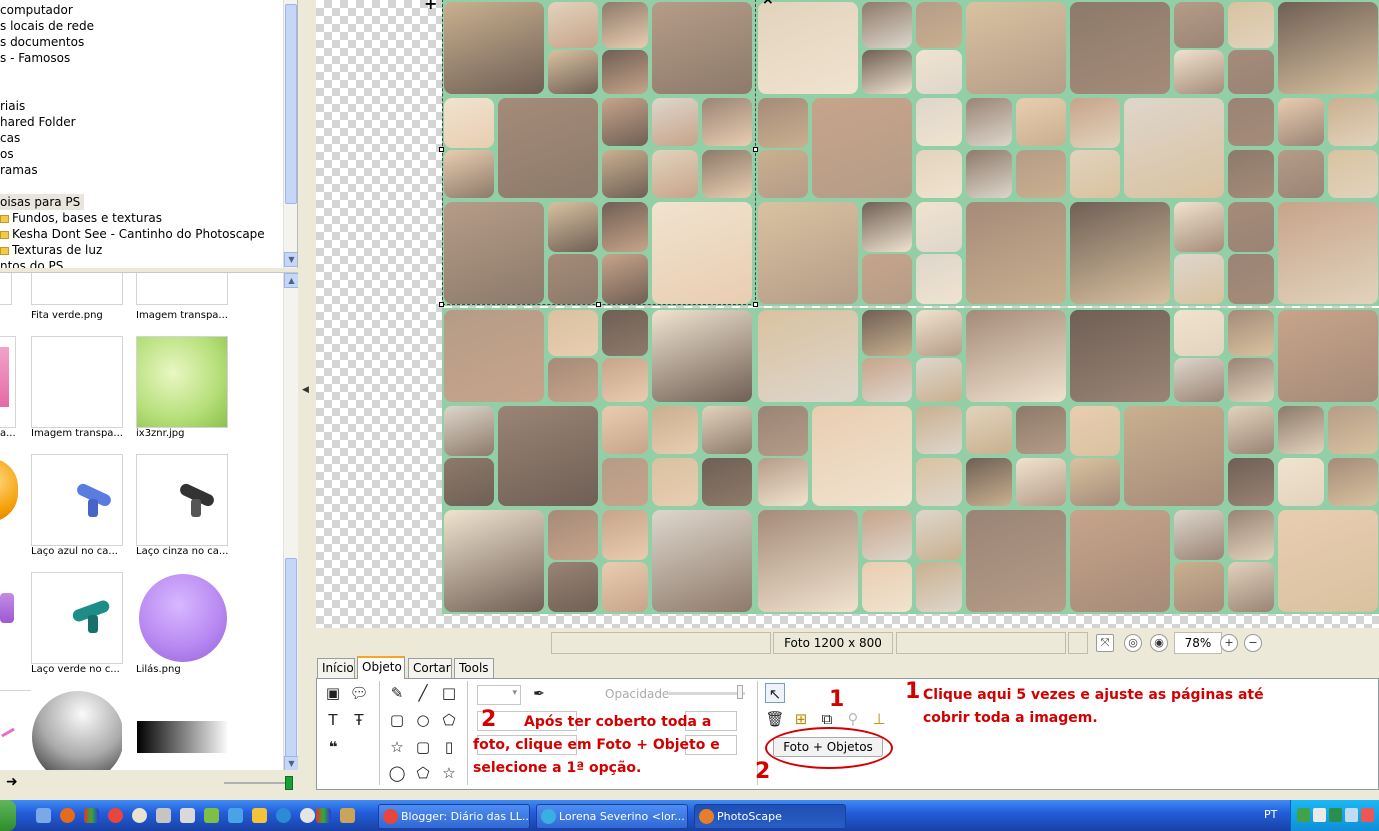 The image size is (1379, 831). Describe the element at coordinates (77, 730) in the screenshot. I see `thumbnail-gray-ball` at that location.